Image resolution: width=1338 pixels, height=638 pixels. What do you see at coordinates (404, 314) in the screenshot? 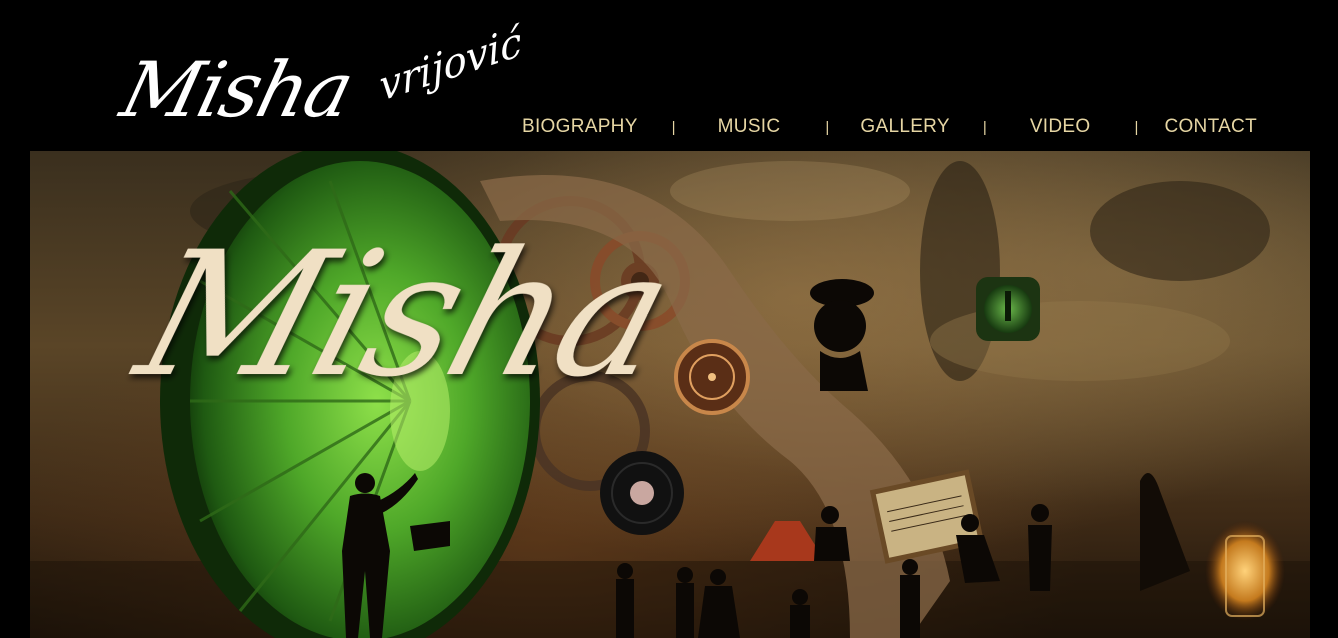
I see `hero-title: Misha` at bounding box center [404, 314].